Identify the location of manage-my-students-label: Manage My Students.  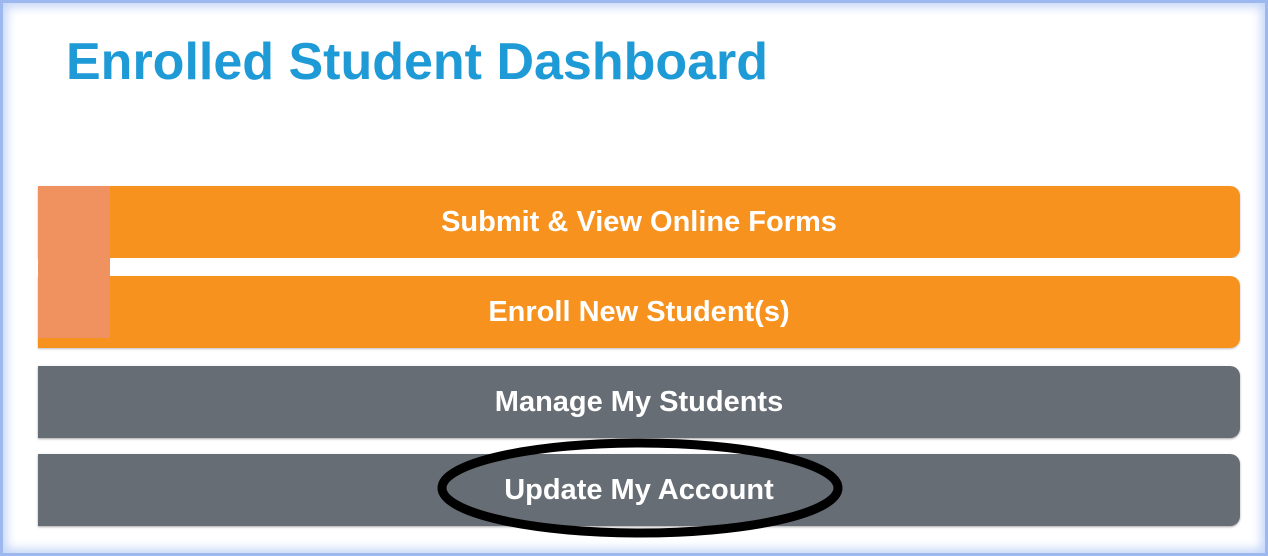
(639, 401).